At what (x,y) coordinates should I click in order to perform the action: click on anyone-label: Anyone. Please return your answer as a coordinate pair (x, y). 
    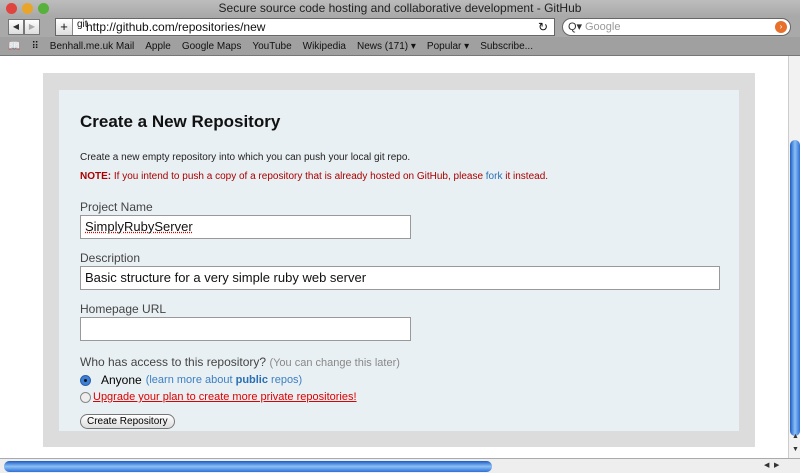
    Looking at the image, I should click on (121, 380).